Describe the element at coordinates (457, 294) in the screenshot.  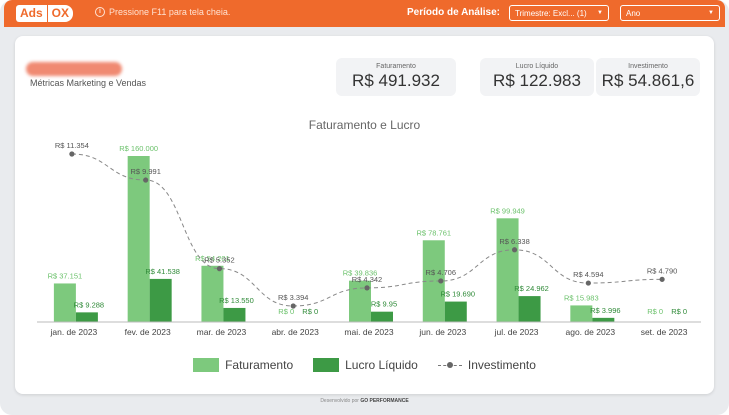
I see `data-label-lucro: R$ 19.690` at that location.